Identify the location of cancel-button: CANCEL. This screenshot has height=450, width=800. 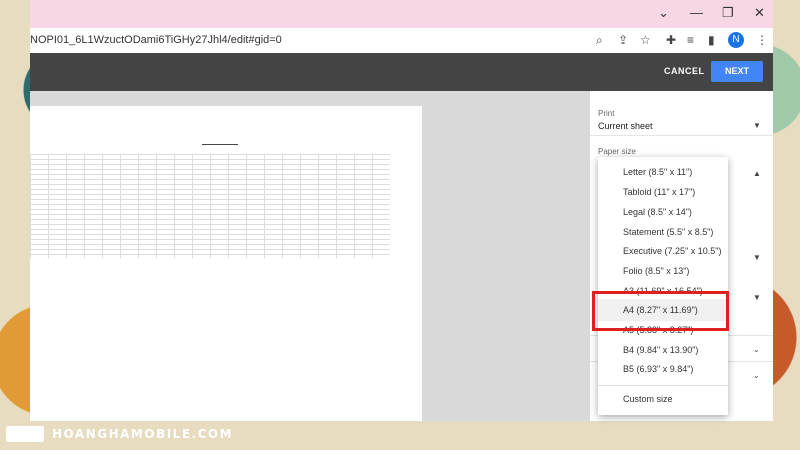
(684, 71).